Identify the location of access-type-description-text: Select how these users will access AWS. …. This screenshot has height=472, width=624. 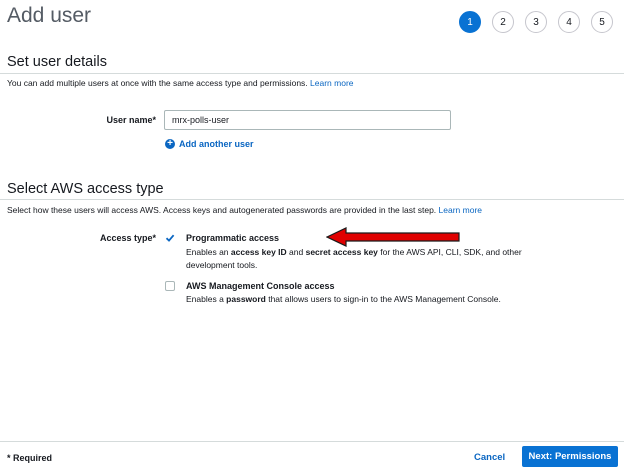
(222, 210).